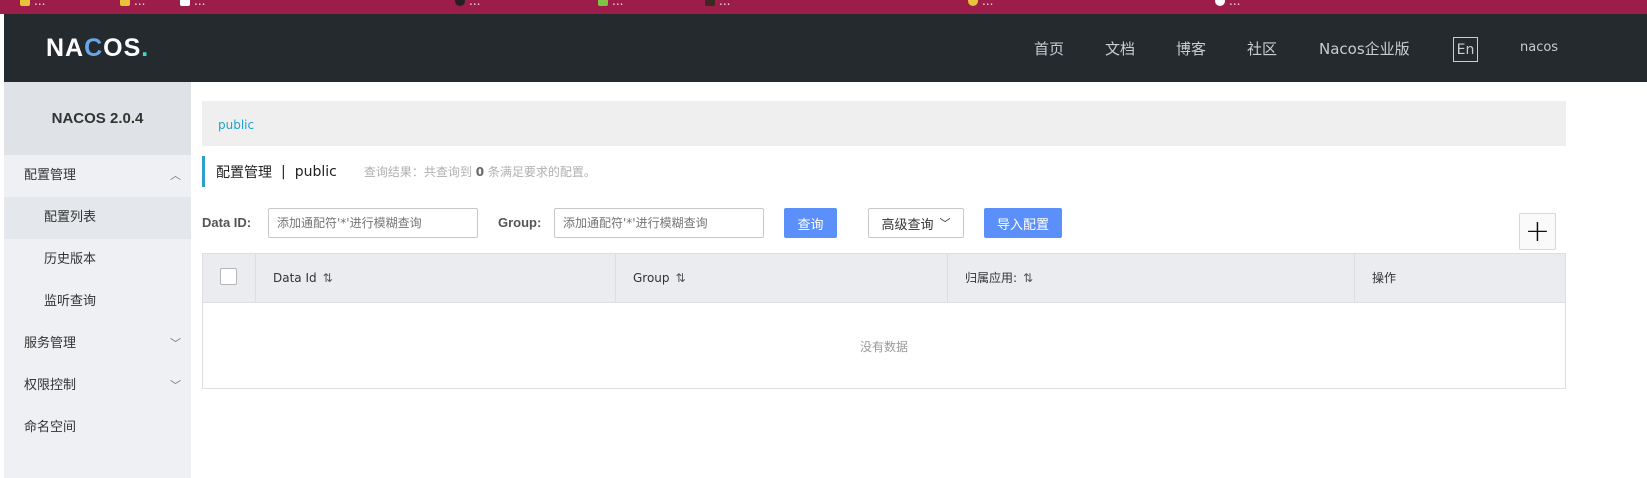 The width and height of the screenshot is (1647, 478). Describe the element at coordinates (1364, 48) in the screenshot. I see `nav-enterprise: Nacos企业版` at that location.